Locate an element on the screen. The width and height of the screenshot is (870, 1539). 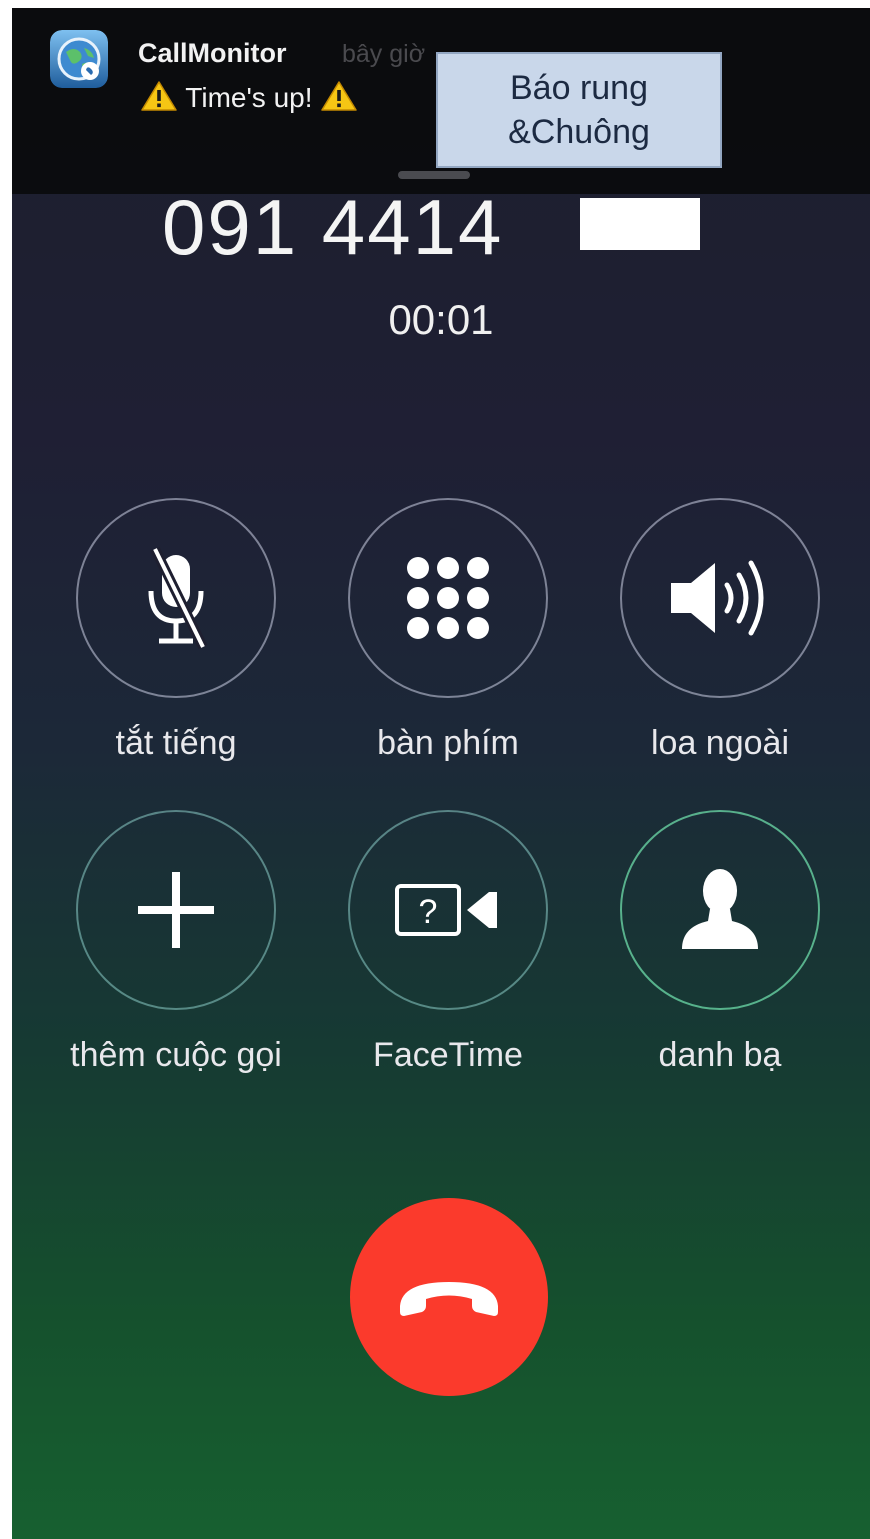
contacts-label: danh bạ is located at coordinates (720, 1055).